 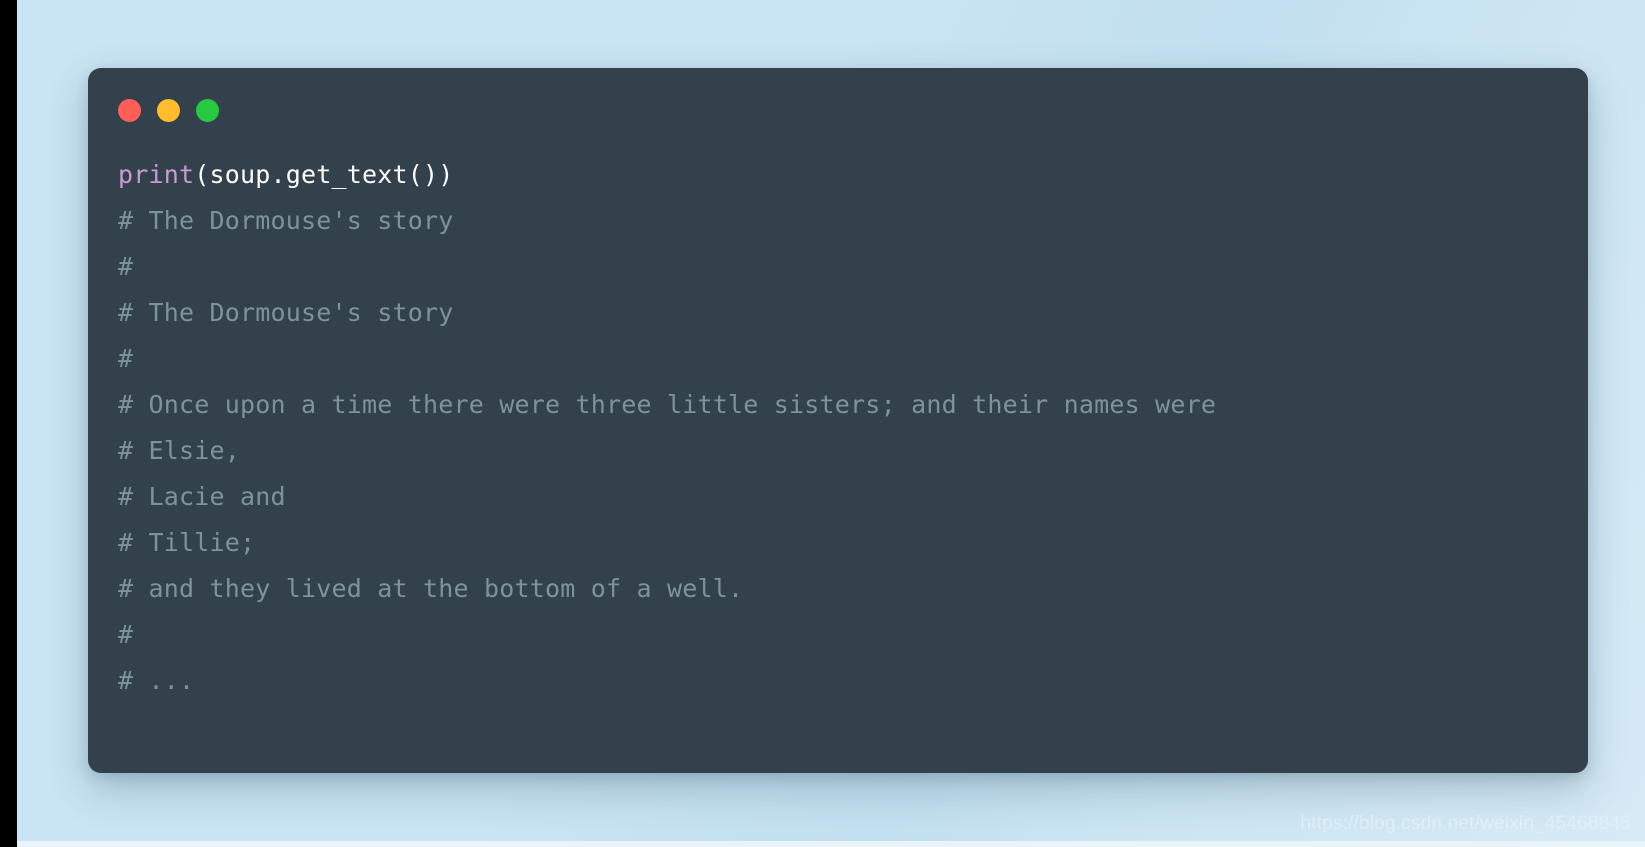 What do you see at coordinates (838, 110) in the screenshot?
I see `window-titlebar` at bounding box center [838, 110].